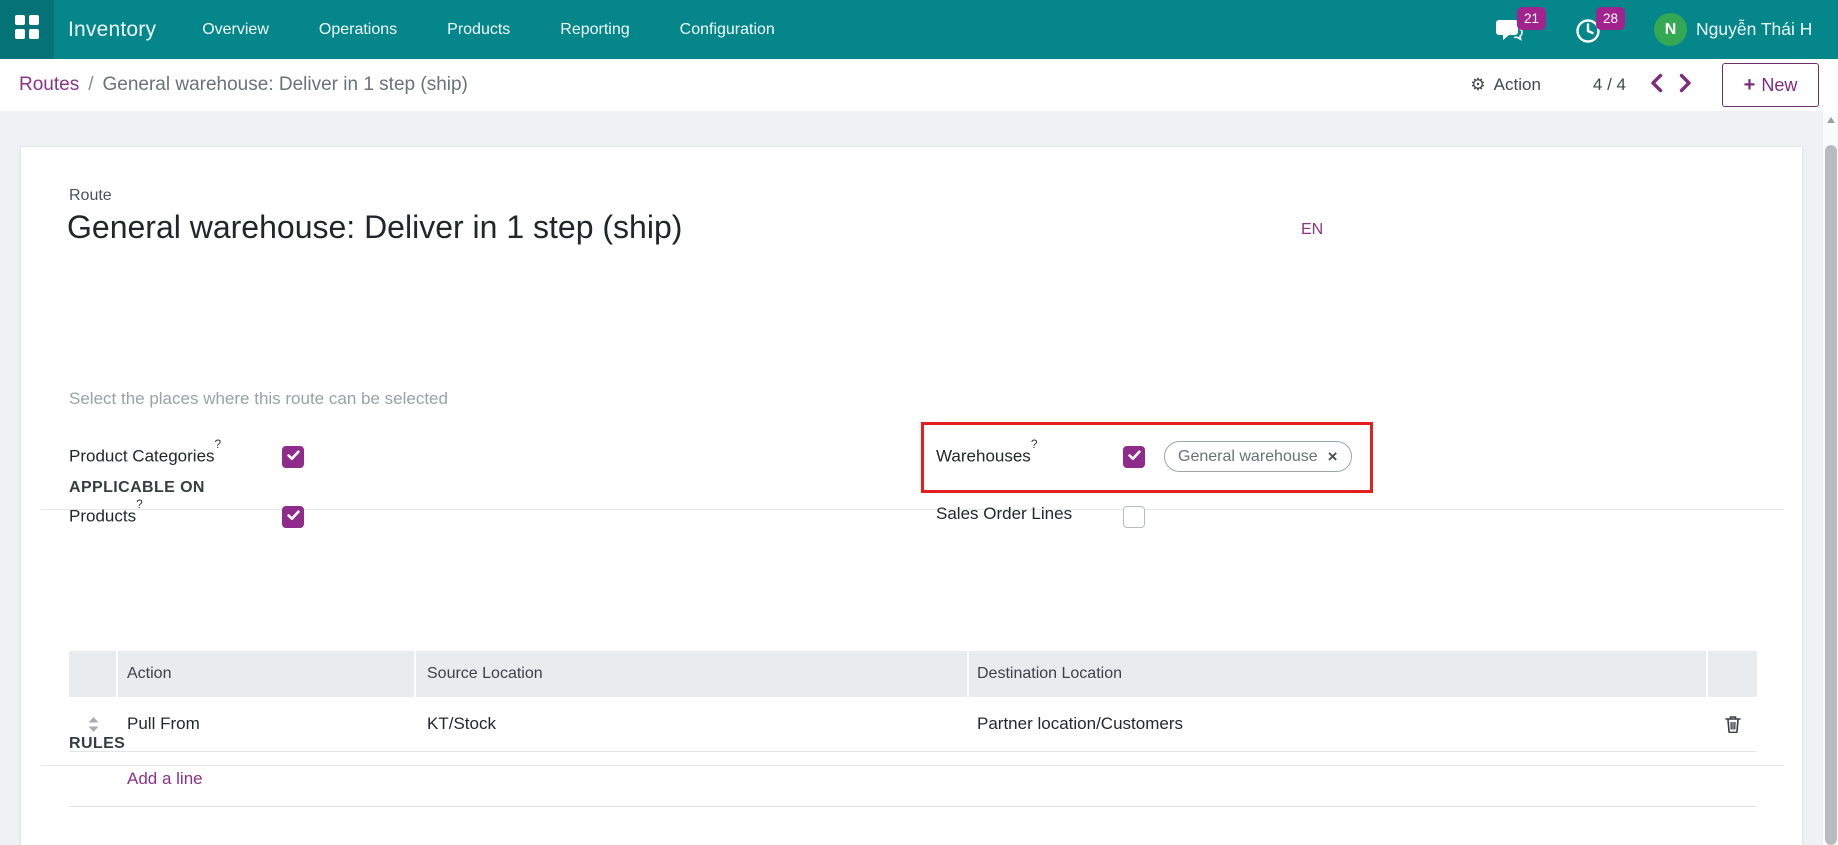 Image resolution: width=1838 pixels, height=845 pixels. I want to click on menu-configuration: Configuration, so click(727, 30).